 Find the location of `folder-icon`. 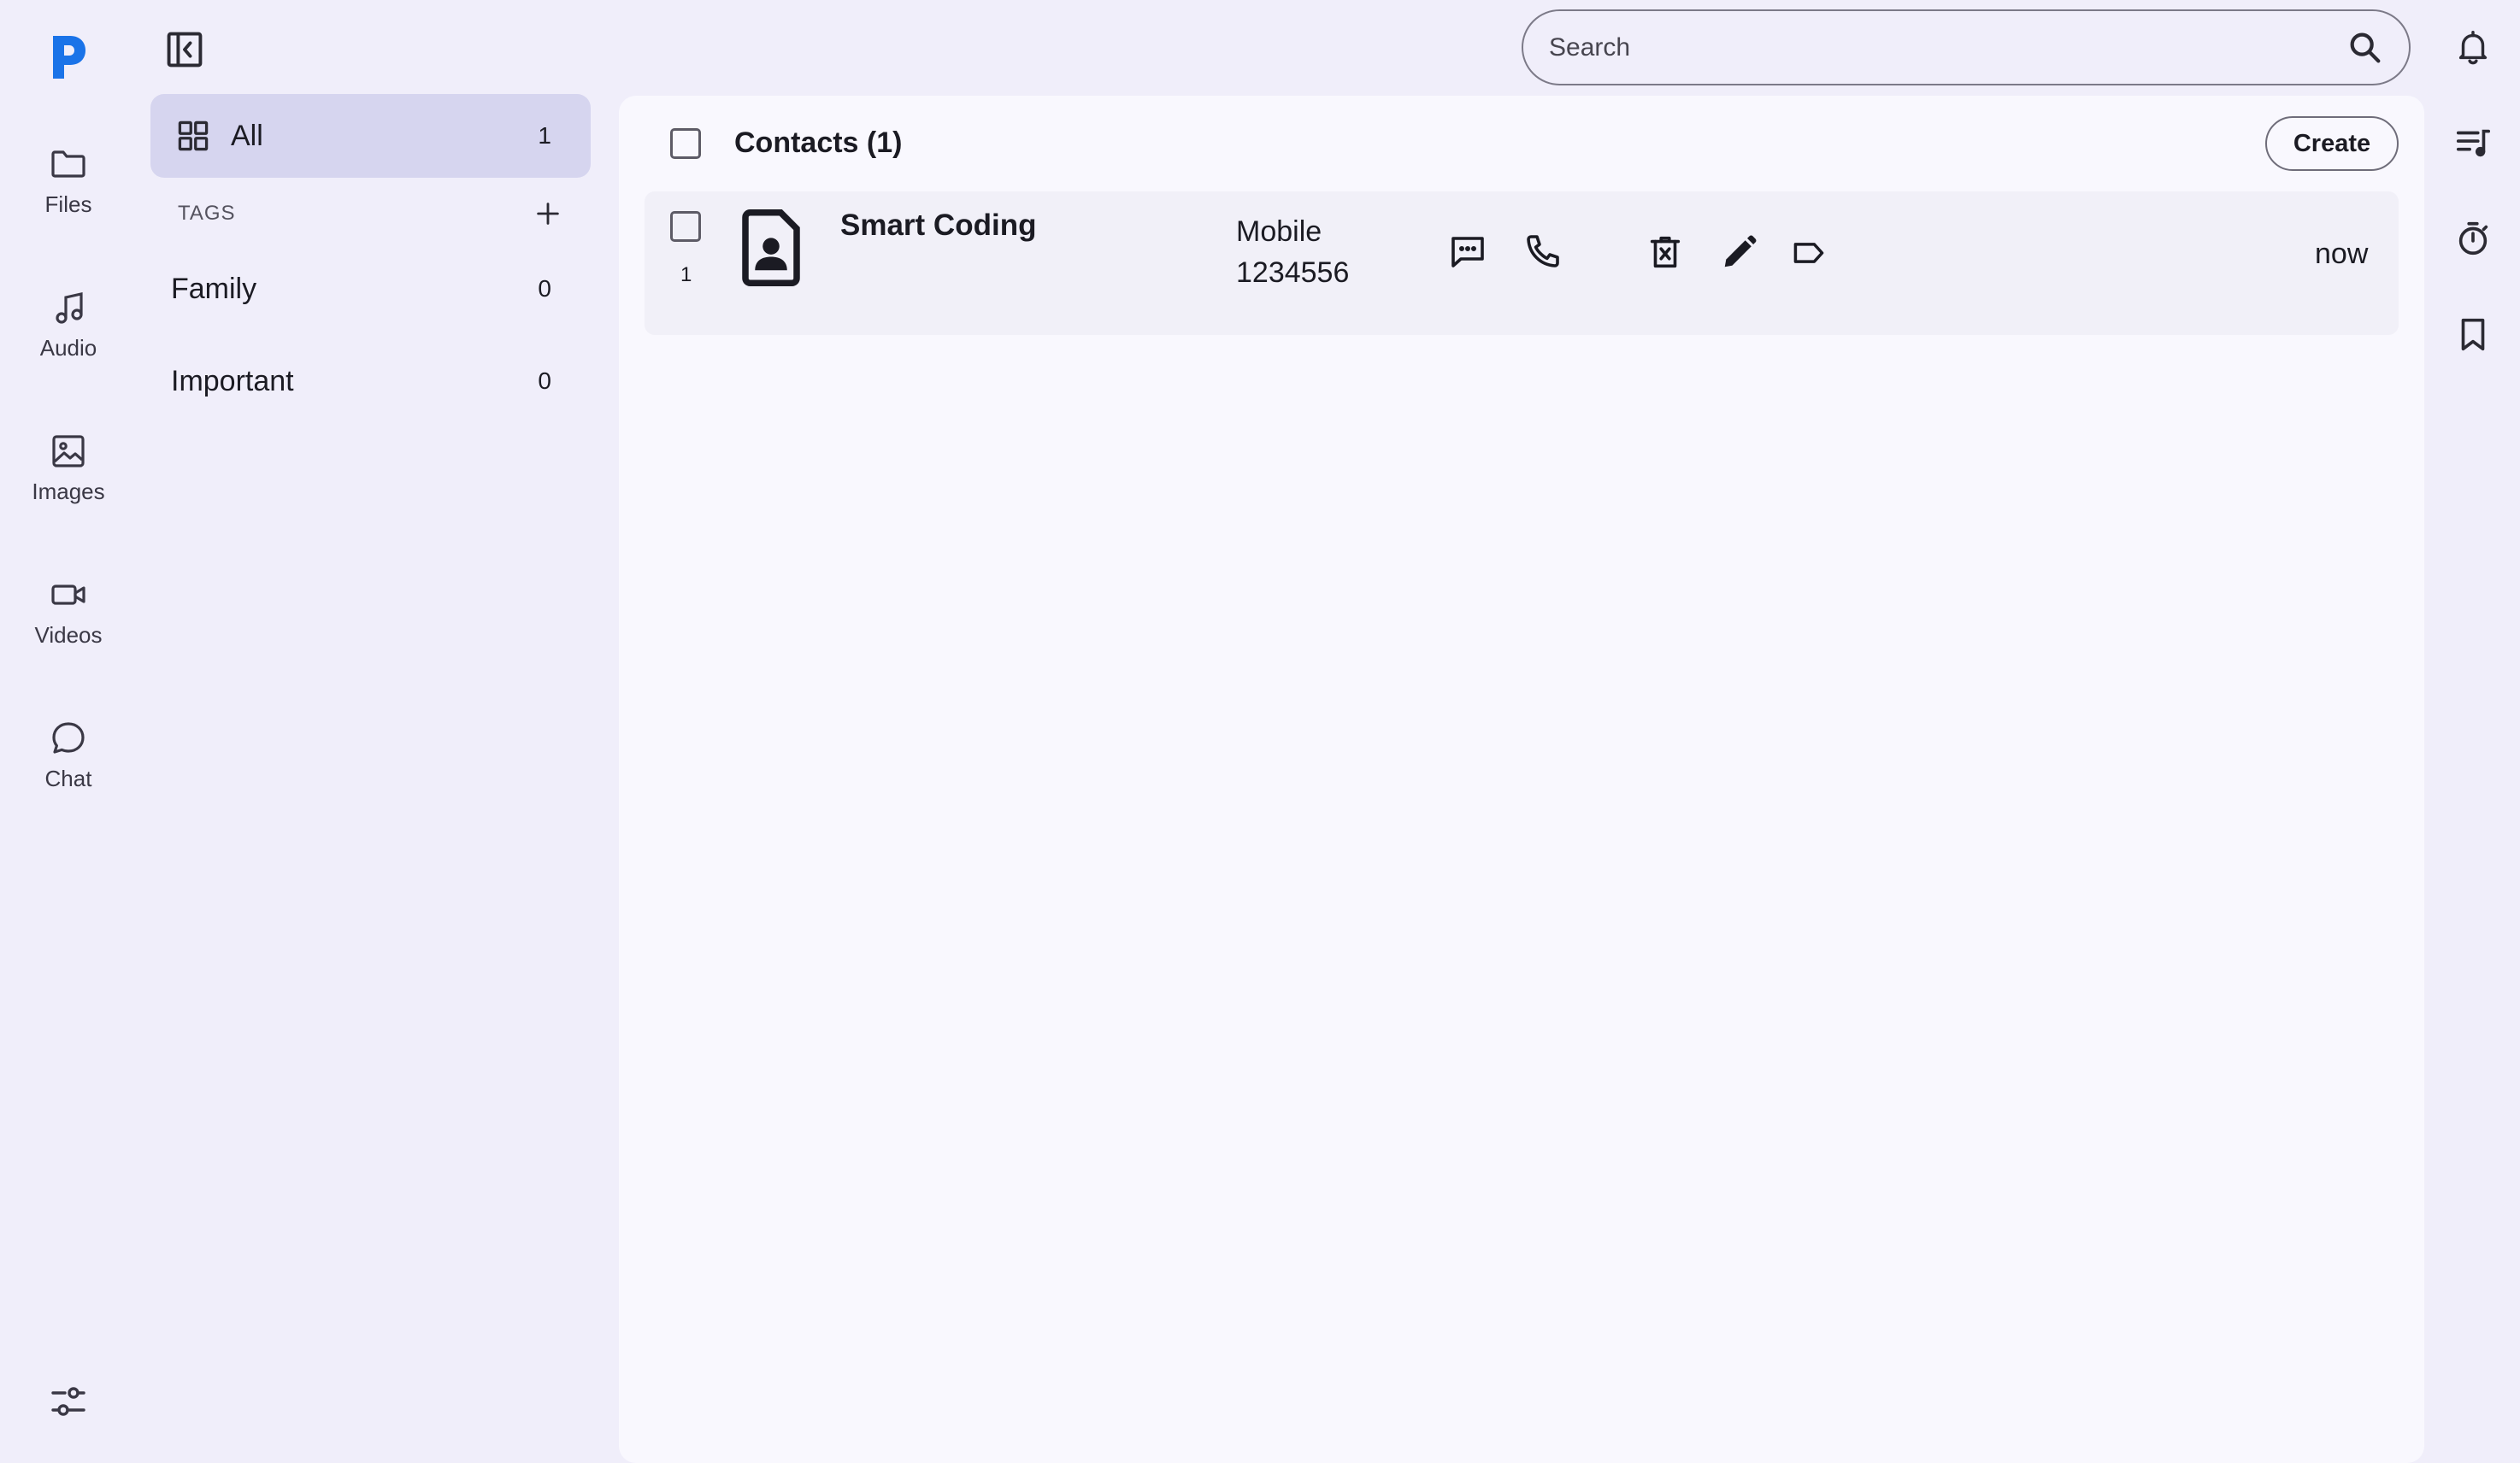

folder-icon is located at coordinates (68, 164).